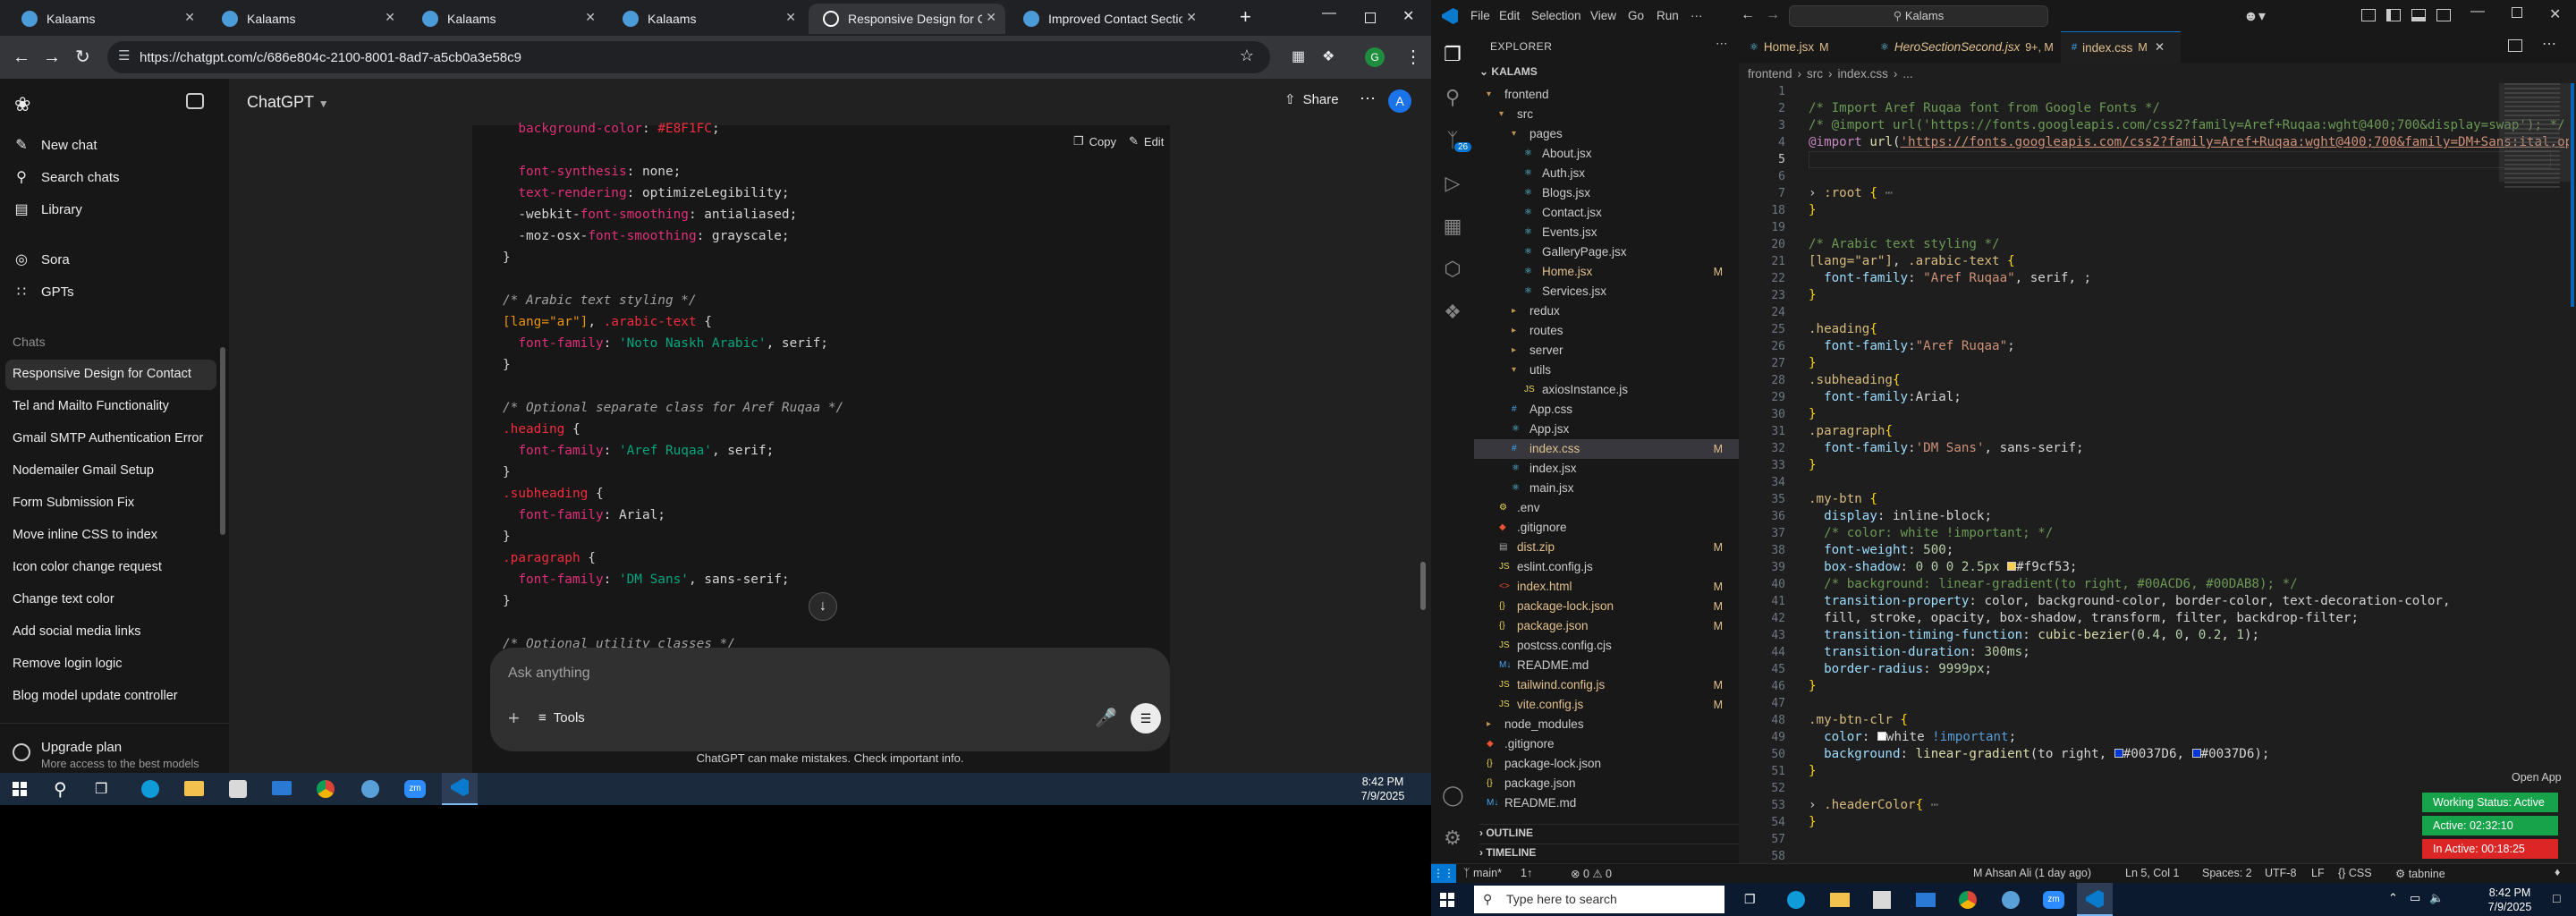  Describe the element at coordinates (2443, 15) in the screenshot. I see `layout-icon` at that location.